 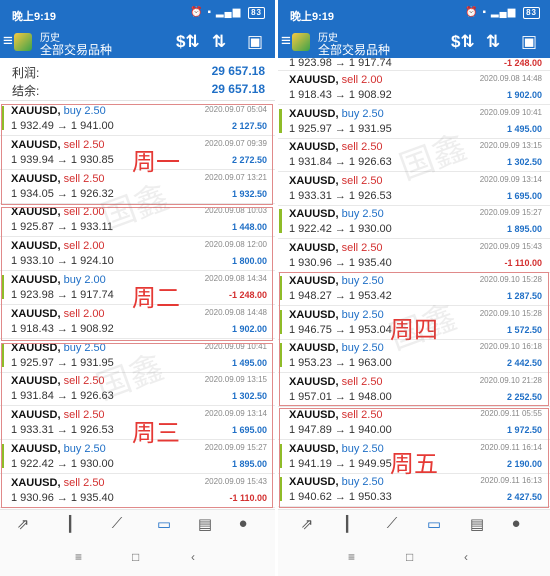 I want to click on week-label-wednesday: 周三, so click(x=156, y=433).